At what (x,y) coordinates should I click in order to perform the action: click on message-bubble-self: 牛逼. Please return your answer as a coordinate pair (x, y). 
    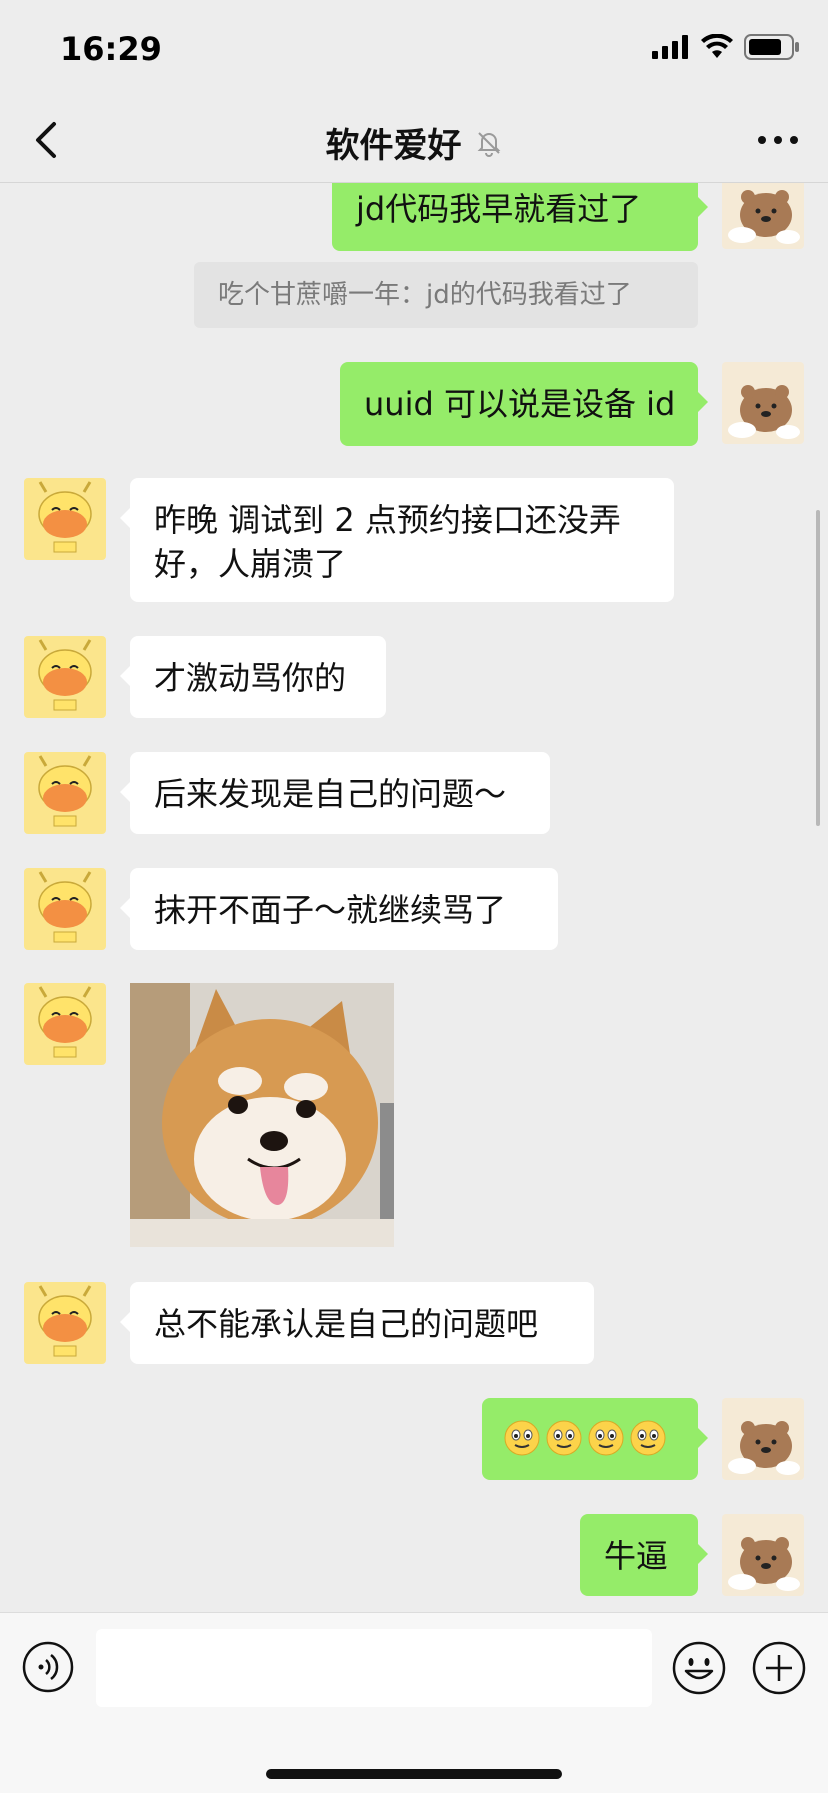
    Looking at the image, I should click on (644, 1555).